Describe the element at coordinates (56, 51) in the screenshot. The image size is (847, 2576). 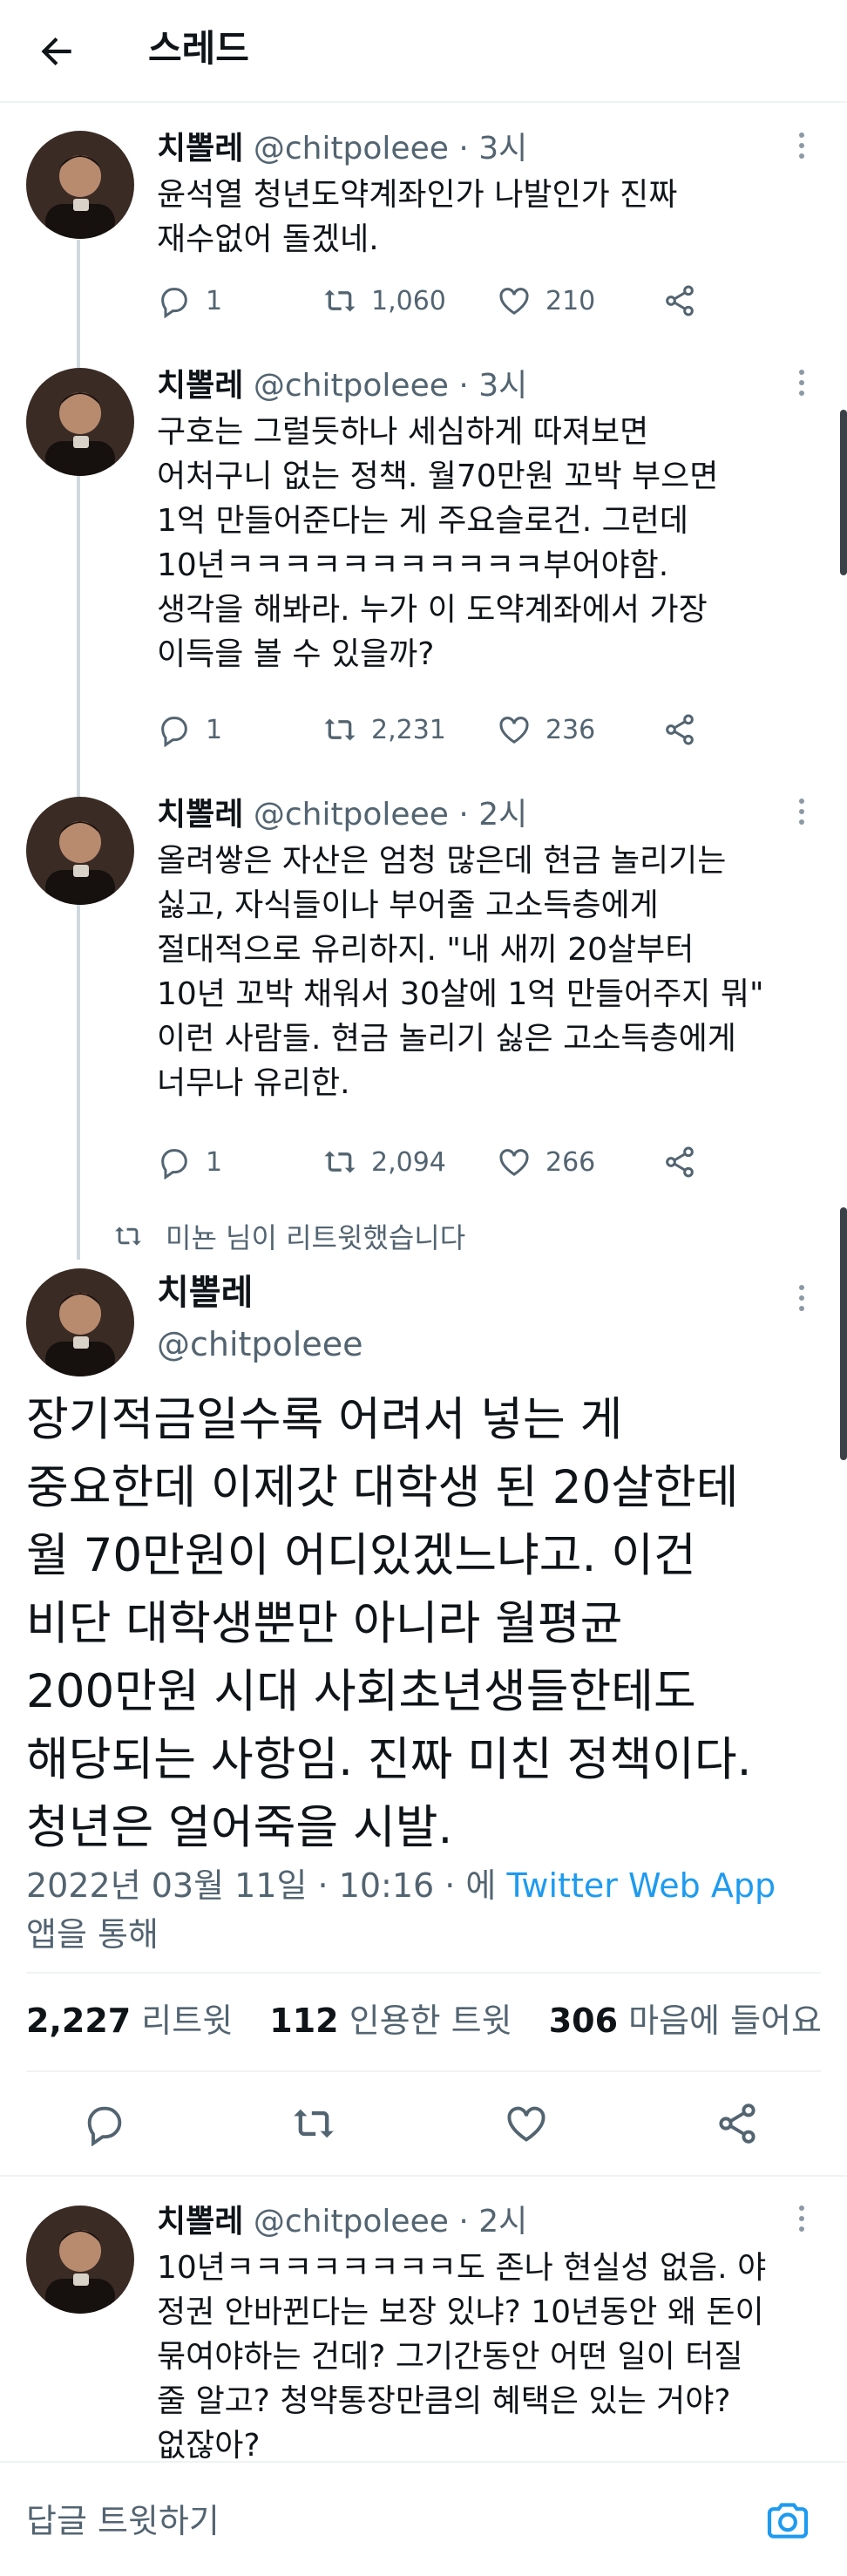
I see `back-arrow-icon` at that location.